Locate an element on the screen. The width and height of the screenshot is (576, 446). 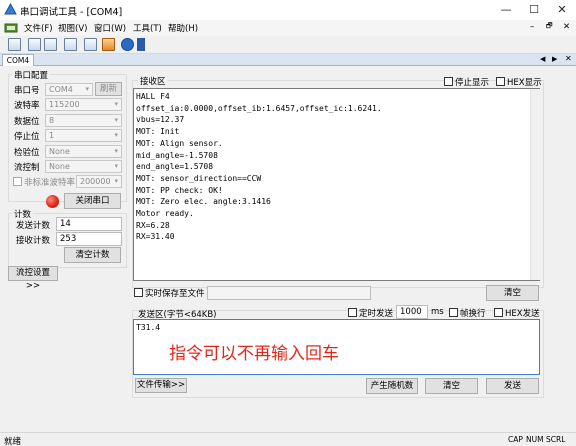
save-icon is located at coordinates (14, 44).